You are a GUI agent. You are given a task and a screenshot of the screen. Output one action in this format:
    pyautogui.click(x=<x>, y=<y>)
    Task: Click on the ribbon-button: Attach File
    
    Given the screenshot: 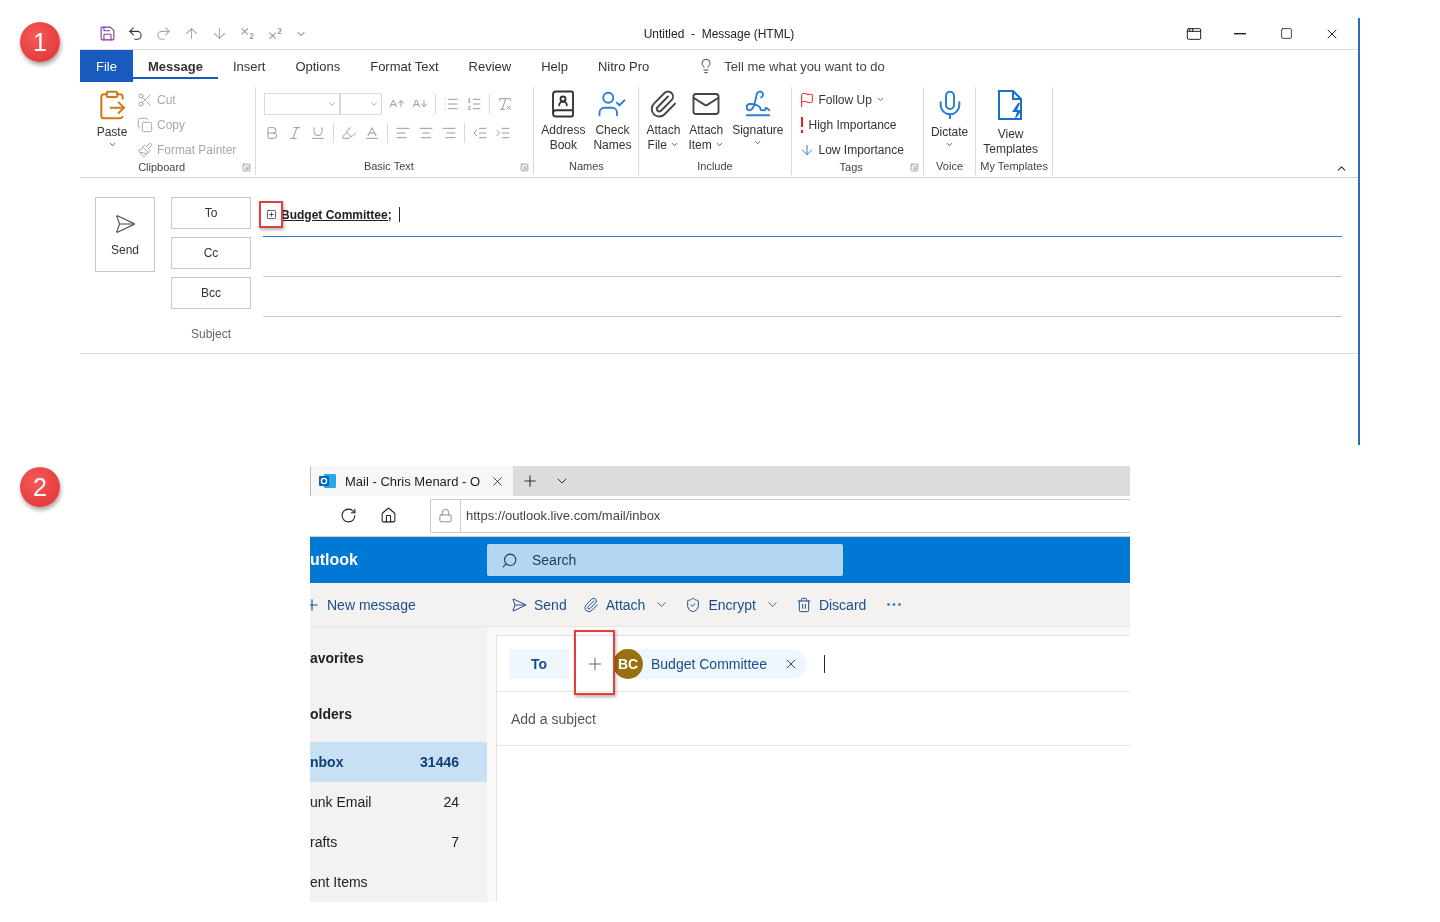 What is the action you would take?
    pyautogui.click(x=663, y=123)
    